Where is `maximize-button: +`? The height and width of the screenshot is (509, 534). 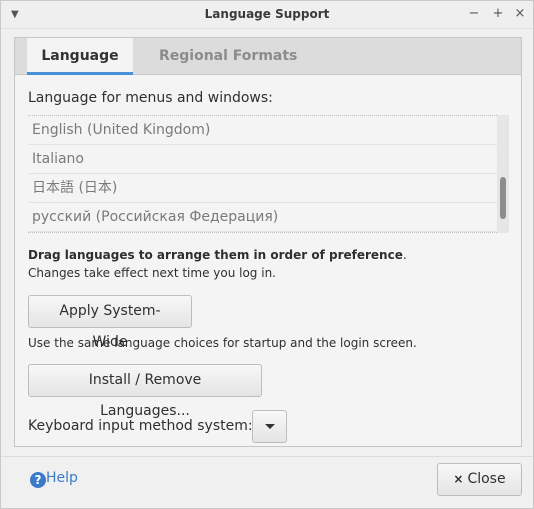
maximize-button: + is located at coordinates (498, 14).